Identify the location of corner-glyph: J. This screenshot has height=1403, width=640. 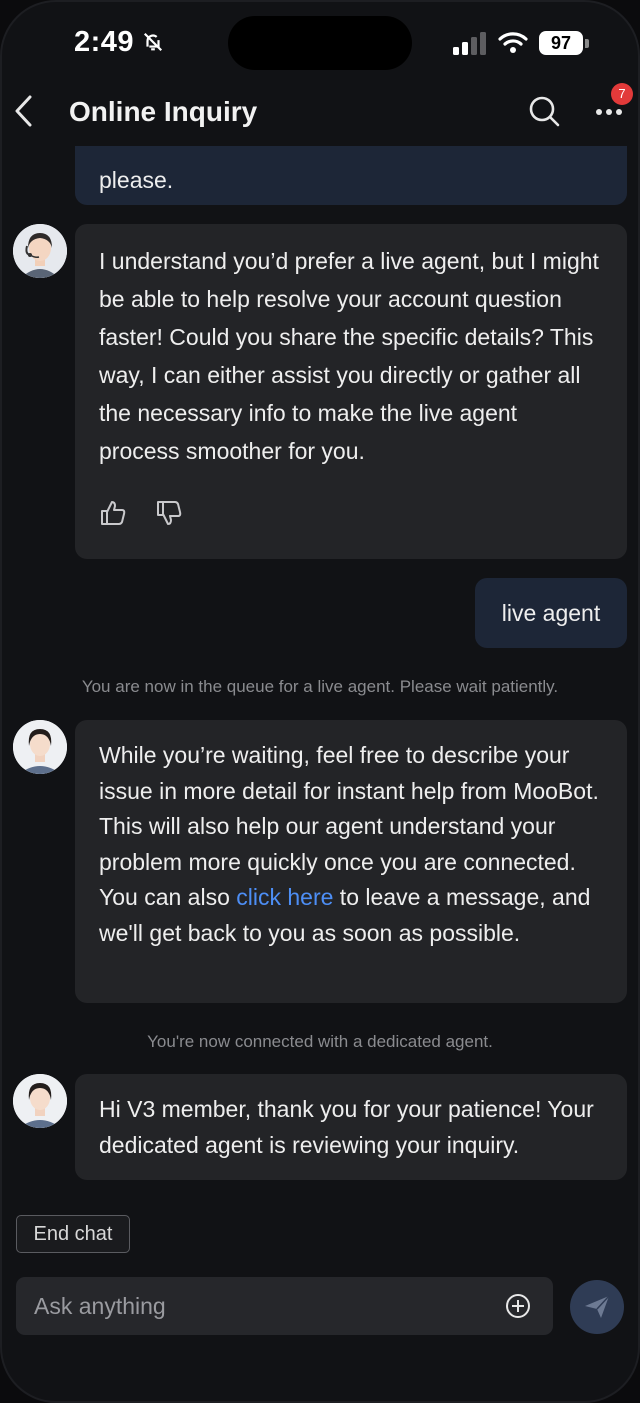
(11, 11).